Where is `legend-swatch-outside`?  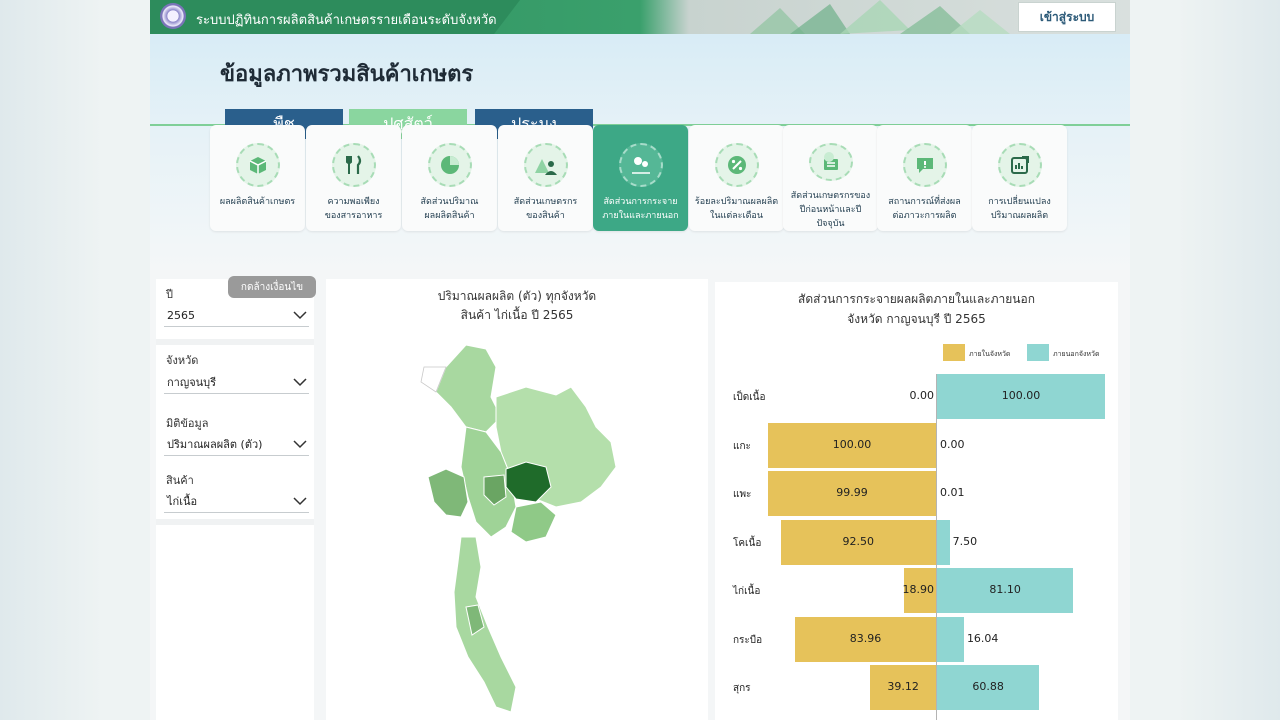
legend-swatch-outside is located at coordinates (1038, 352).